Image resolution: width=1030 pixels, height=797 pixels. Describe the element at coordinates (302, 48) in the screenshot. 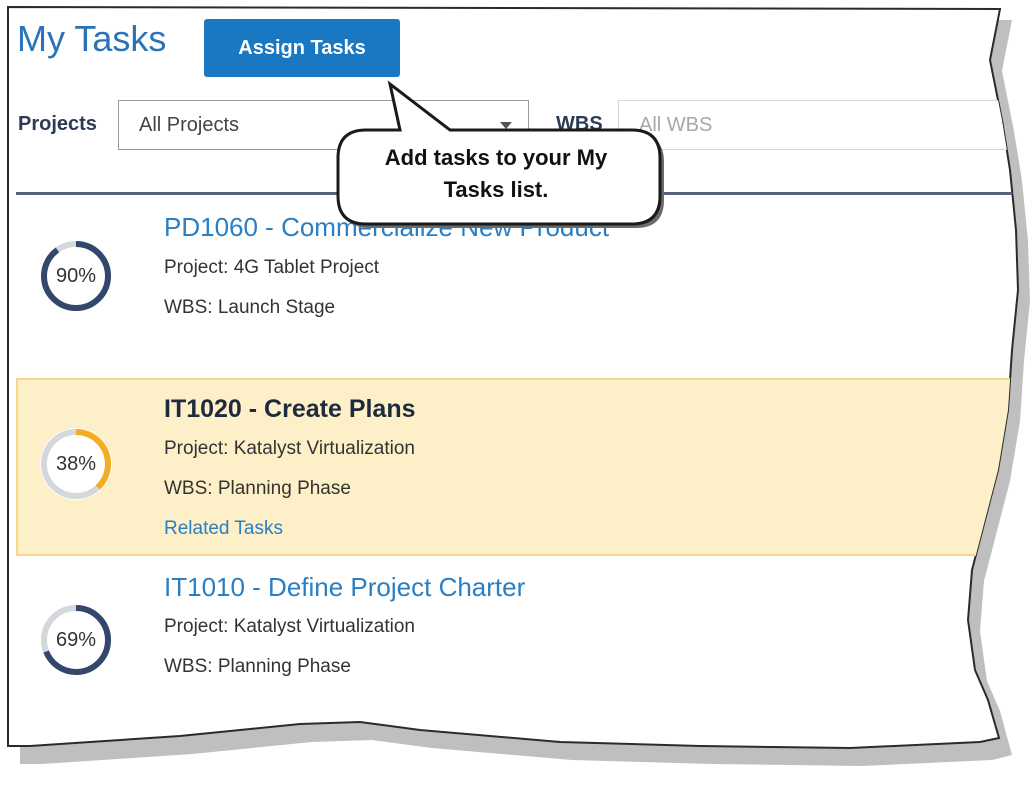

I see `assign-tasks-button: Assign Tasks` at that location.